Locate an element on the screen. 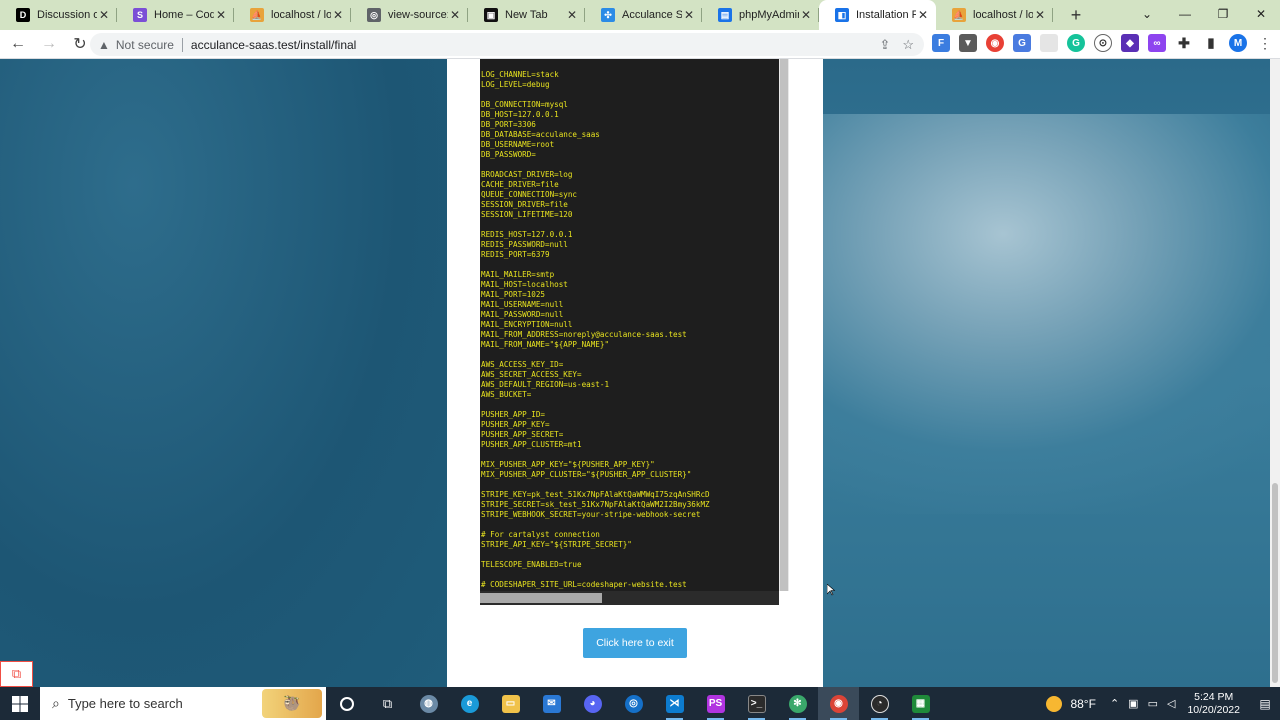  back-button: ← is located at coordinates (18, 44).